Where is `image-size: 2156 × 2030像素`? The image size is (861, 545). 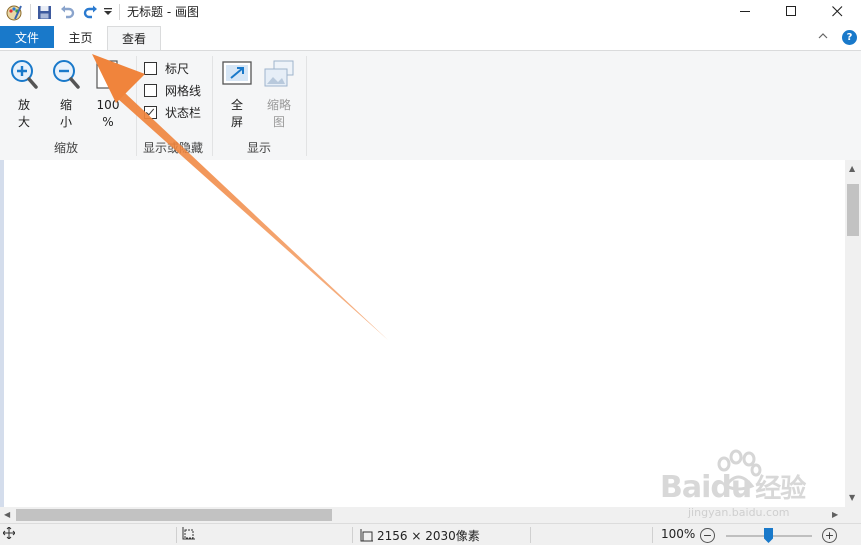
image-size: 2156 × 2030像素 is located at coordinates (420, 535).